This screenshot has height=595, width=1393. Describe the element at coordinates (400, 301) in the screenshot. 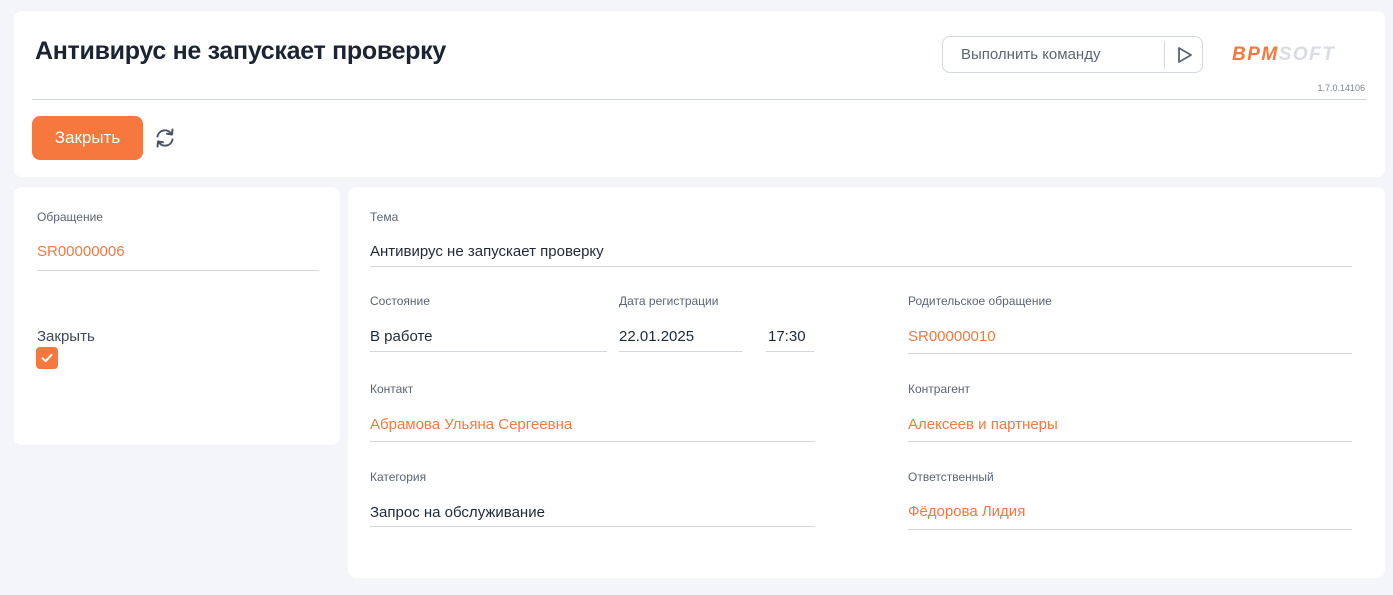

I see `status-label: Состояние` at that location.